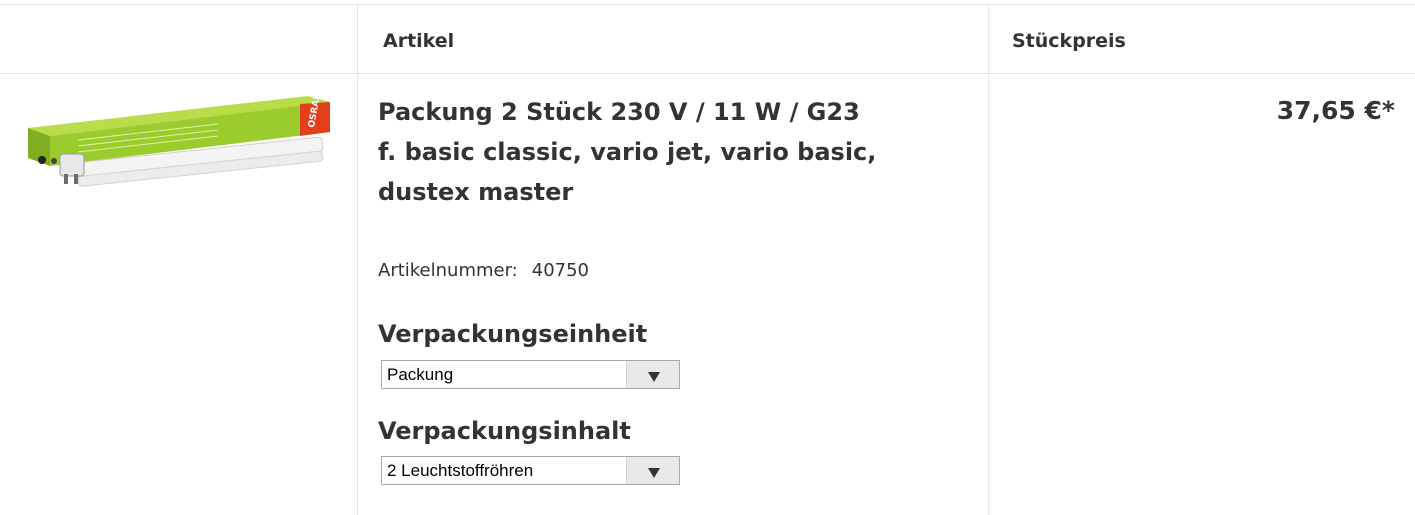 The image size is (1415, 515). Describe the element at coordinates (420, 374) in the screenshot. I see `packaging-unit-selected-value: Packung` at that location.